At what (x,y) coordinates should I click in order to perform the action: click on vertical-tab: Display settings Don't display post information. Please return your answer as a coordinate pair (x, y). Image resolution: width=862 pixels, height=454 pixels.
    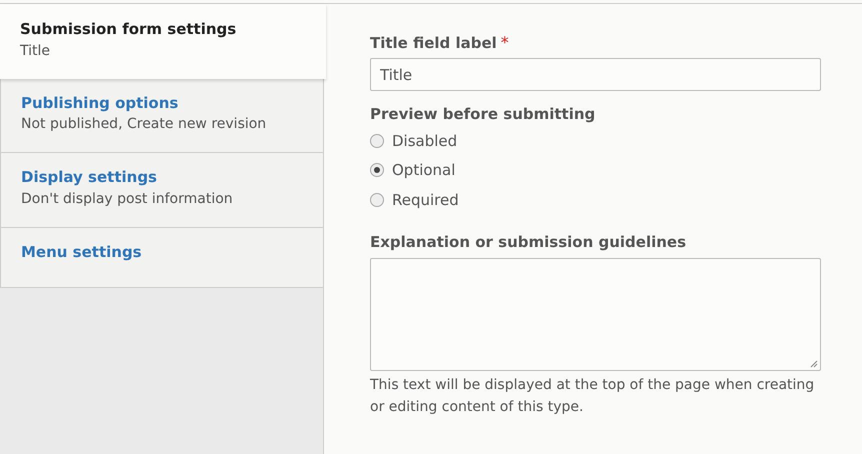
    Looking at the image, I should click on (161, 190).